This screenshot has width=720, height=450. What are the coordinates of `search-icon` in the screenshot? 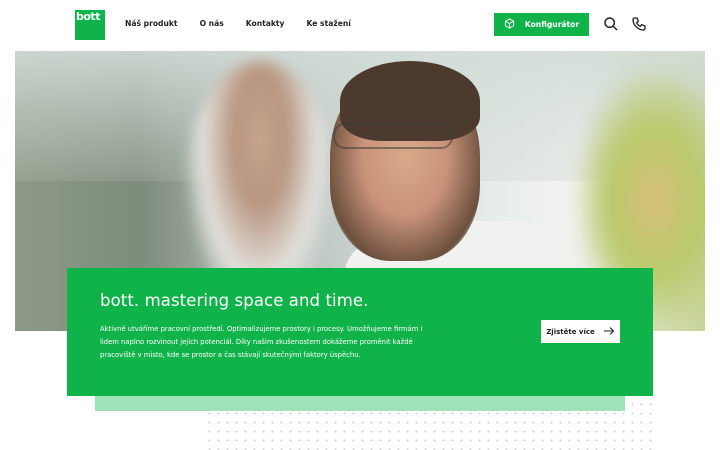 It's located at (611, 24).